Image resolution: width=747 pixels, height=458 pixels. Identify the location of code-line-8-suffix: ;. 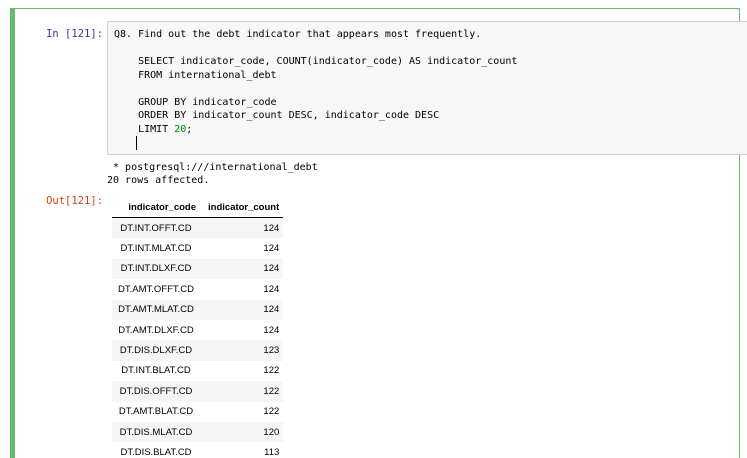
(189, 129).